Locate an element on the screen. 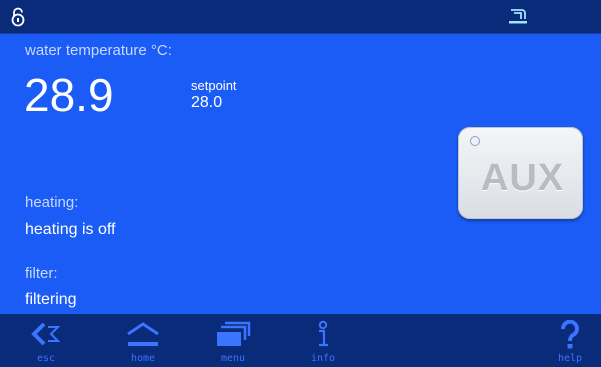 This screenshot has width=601, height=367. filter-status: filtering is located at coordinates (51, 299).